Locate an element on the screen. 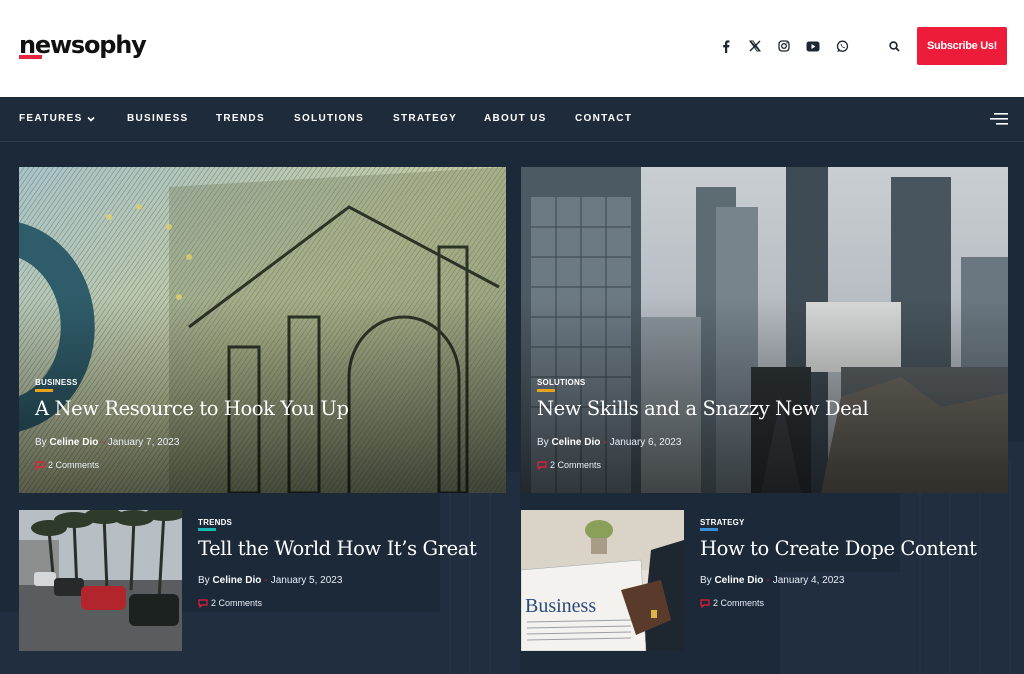  x-twitter-icon is located at coordinates (755, 46).